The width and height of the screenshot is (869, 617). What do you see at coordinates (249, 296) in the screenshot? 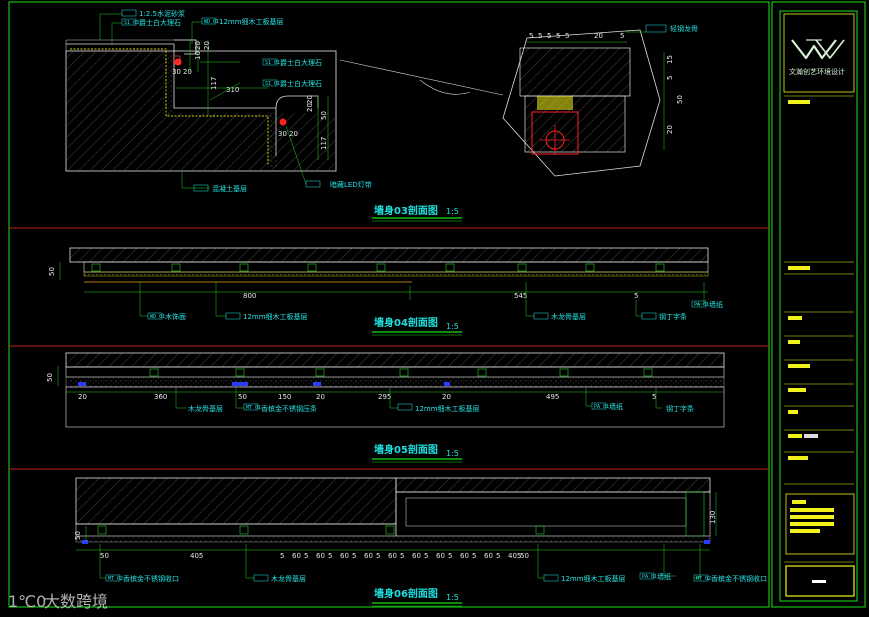
I see `dim-label: 800` at bounding box center [249, 296].